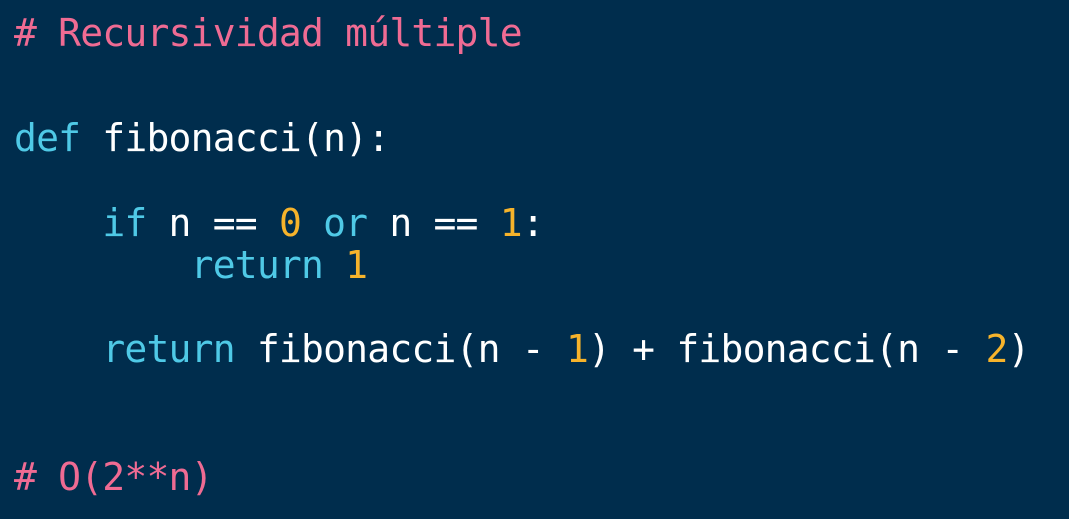 This screenshot has height=519, width=1069. Describe the element at coordinates (47, 138) in the screenshot. I see `code-token-keyword: def` at that location.